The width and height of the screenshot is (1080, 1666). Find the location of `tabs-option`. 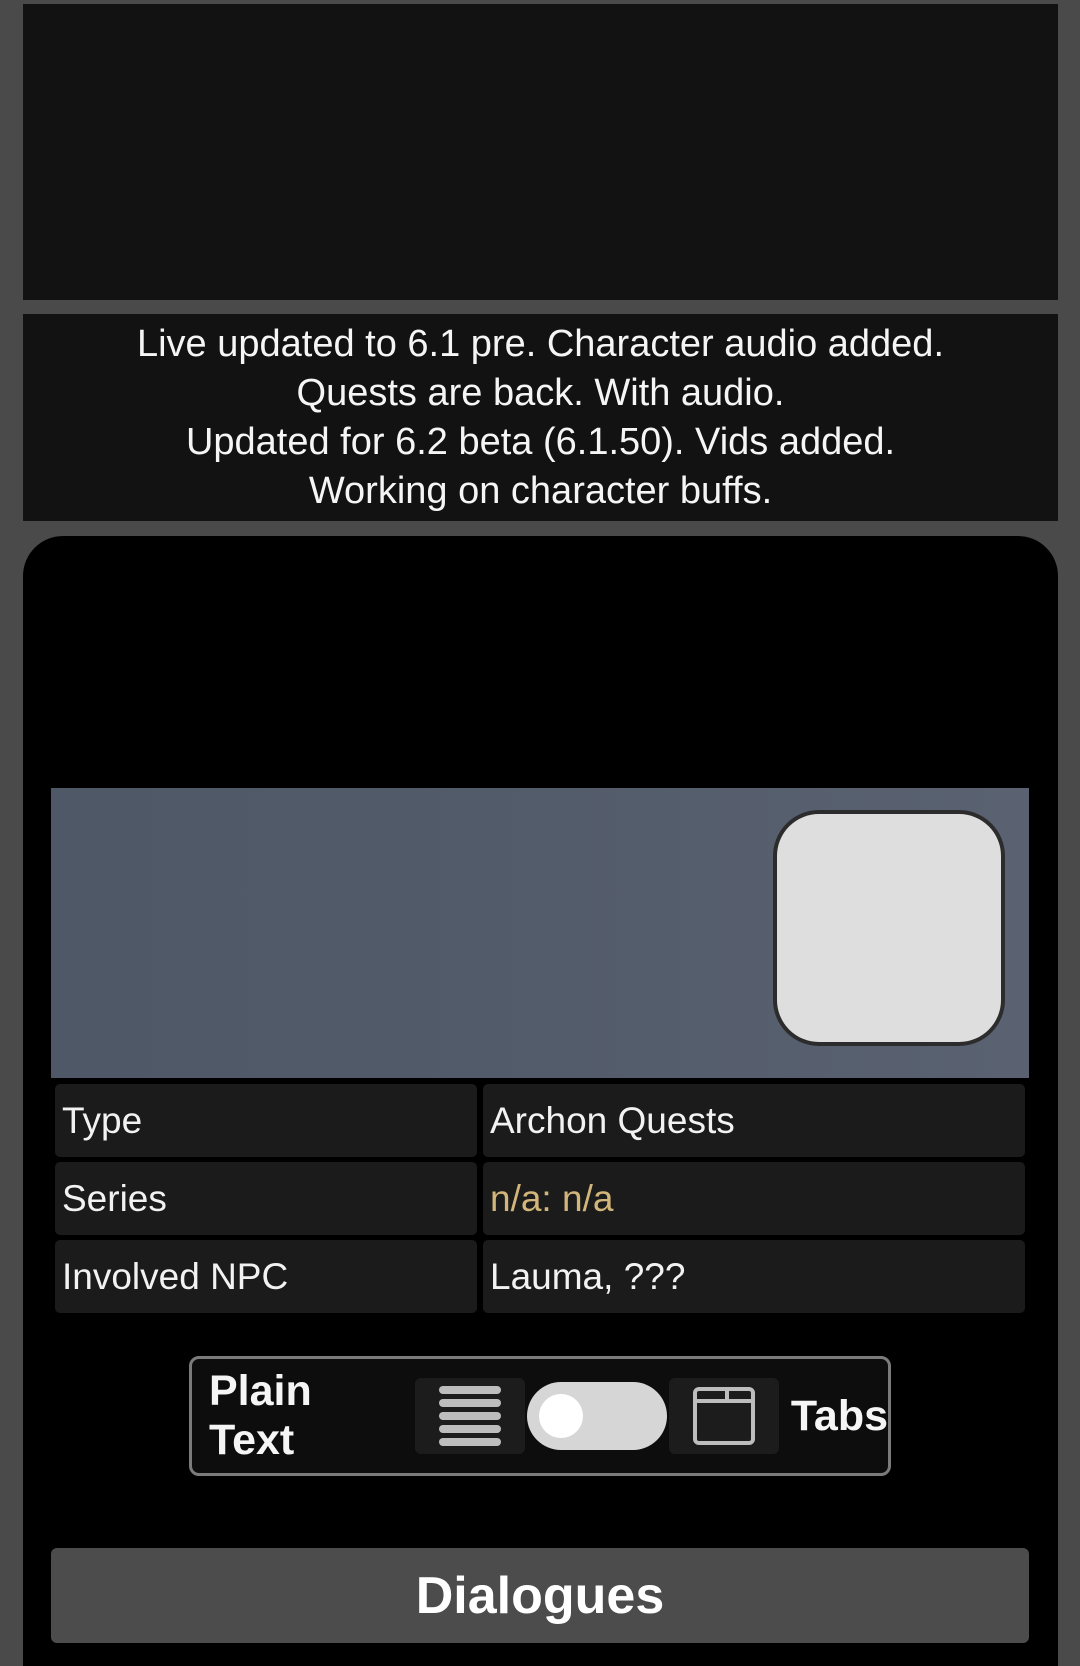

tabs-option is located at coordinates (723, 1416).